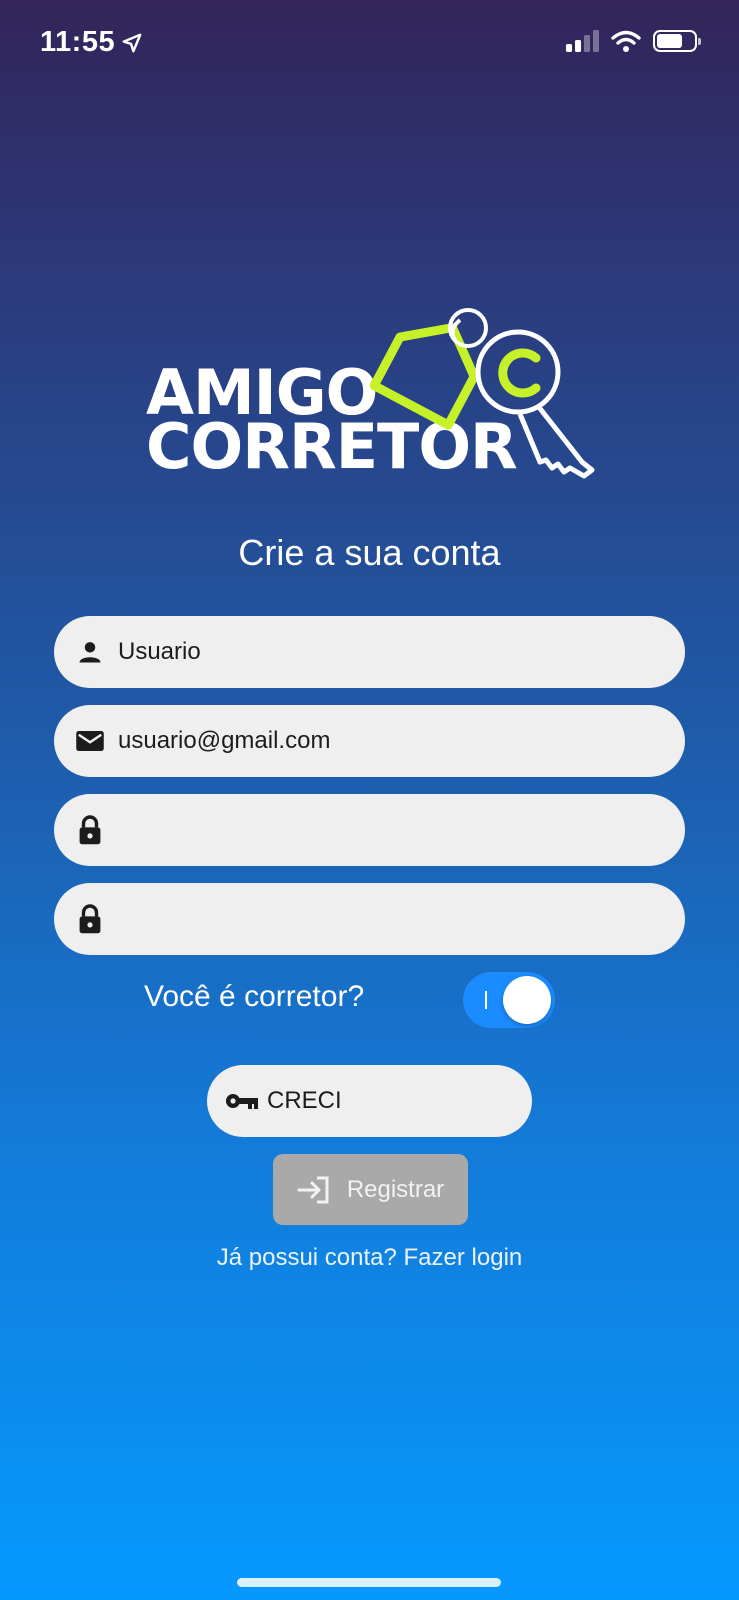 This screenshot has height=1600, width=739. Describe the element at coordinates (159, 651) in the screenshot. I see `username-value: Usuario` at that location.